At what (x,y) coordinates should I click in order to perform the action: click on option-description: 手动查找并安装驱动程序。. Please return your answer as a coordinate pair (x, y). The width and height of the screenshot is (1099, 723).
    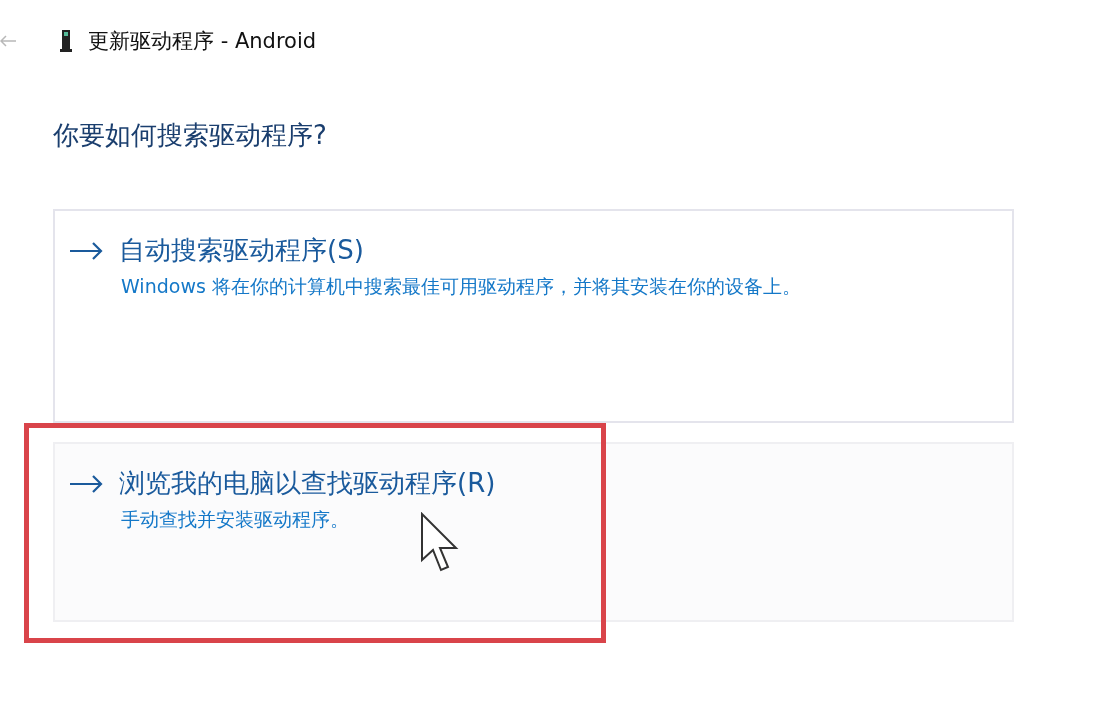
    Looking at the image, I should click on (235, 519).